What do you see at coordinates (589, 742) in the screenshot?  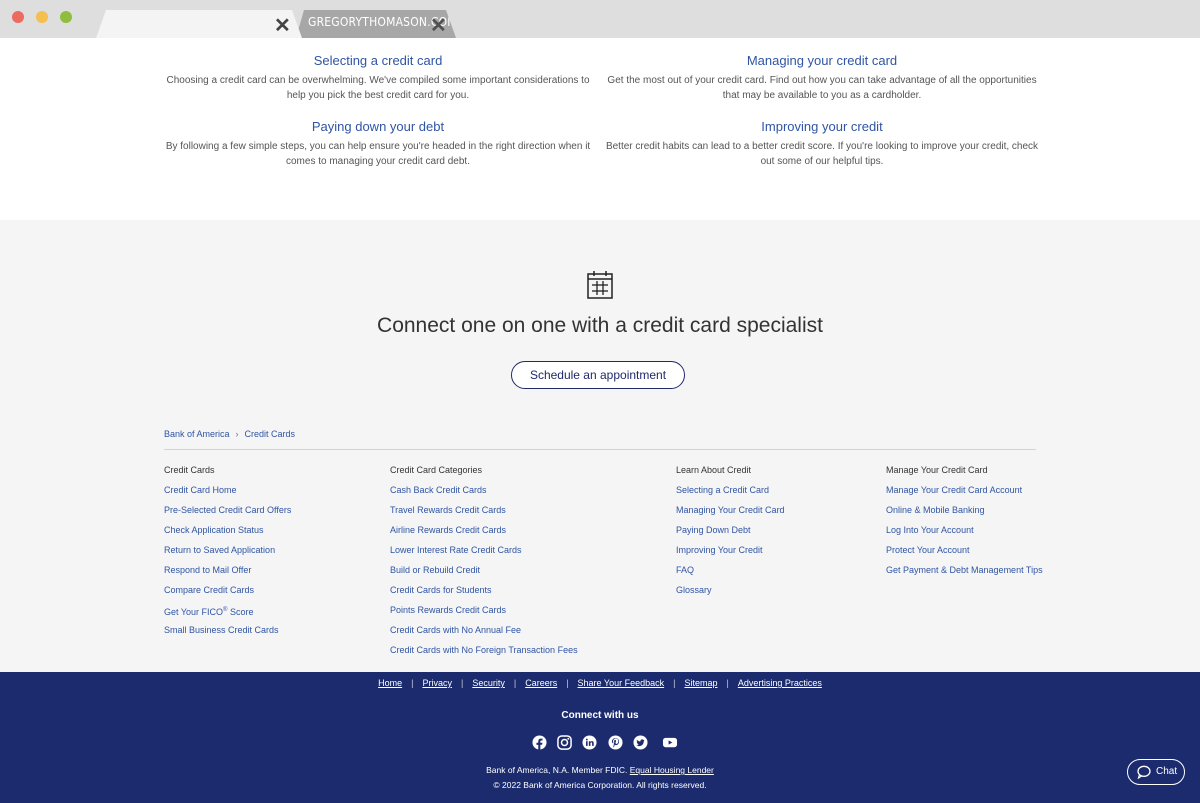 I see `linkedin-icon` at bounding box center [589, 742].